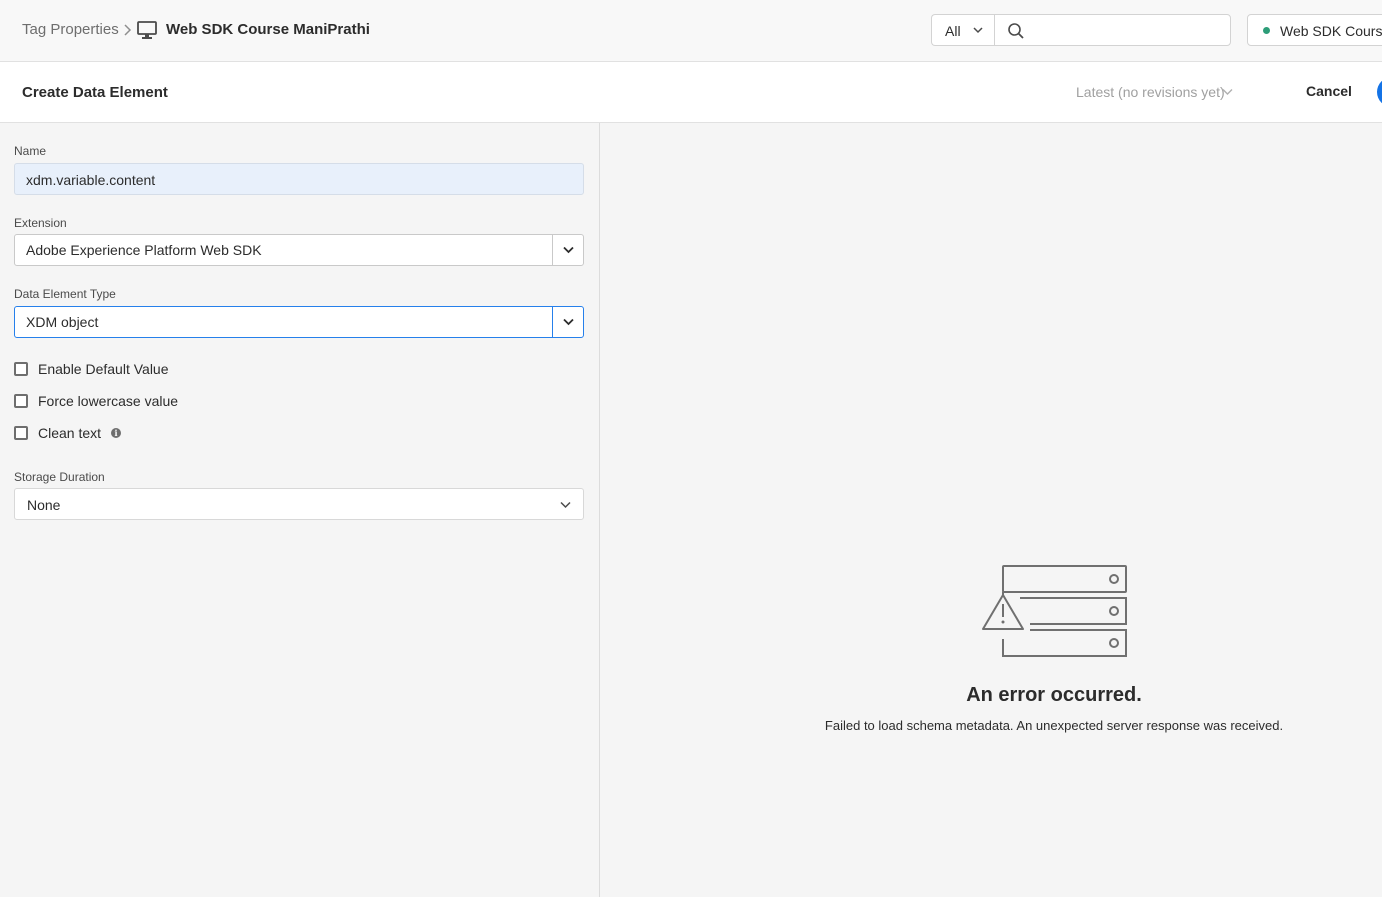 This screenshot has width=1382, height=897. What do you see at coordinates (299, 179) in the screenshot?
I see `name-field: xdm.variable.content` at bounding box center [299, 179].